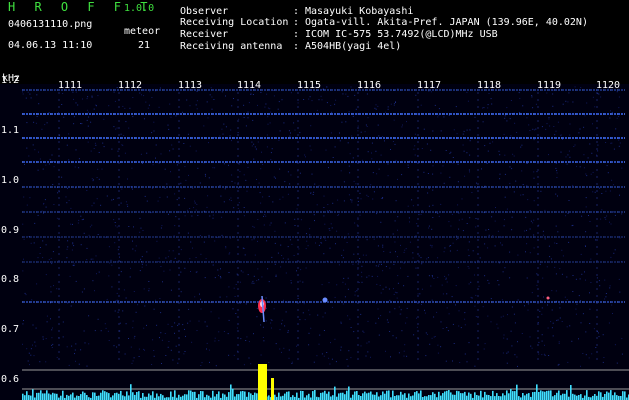  I want to click on time-tick: 1114, so click(249, 85).